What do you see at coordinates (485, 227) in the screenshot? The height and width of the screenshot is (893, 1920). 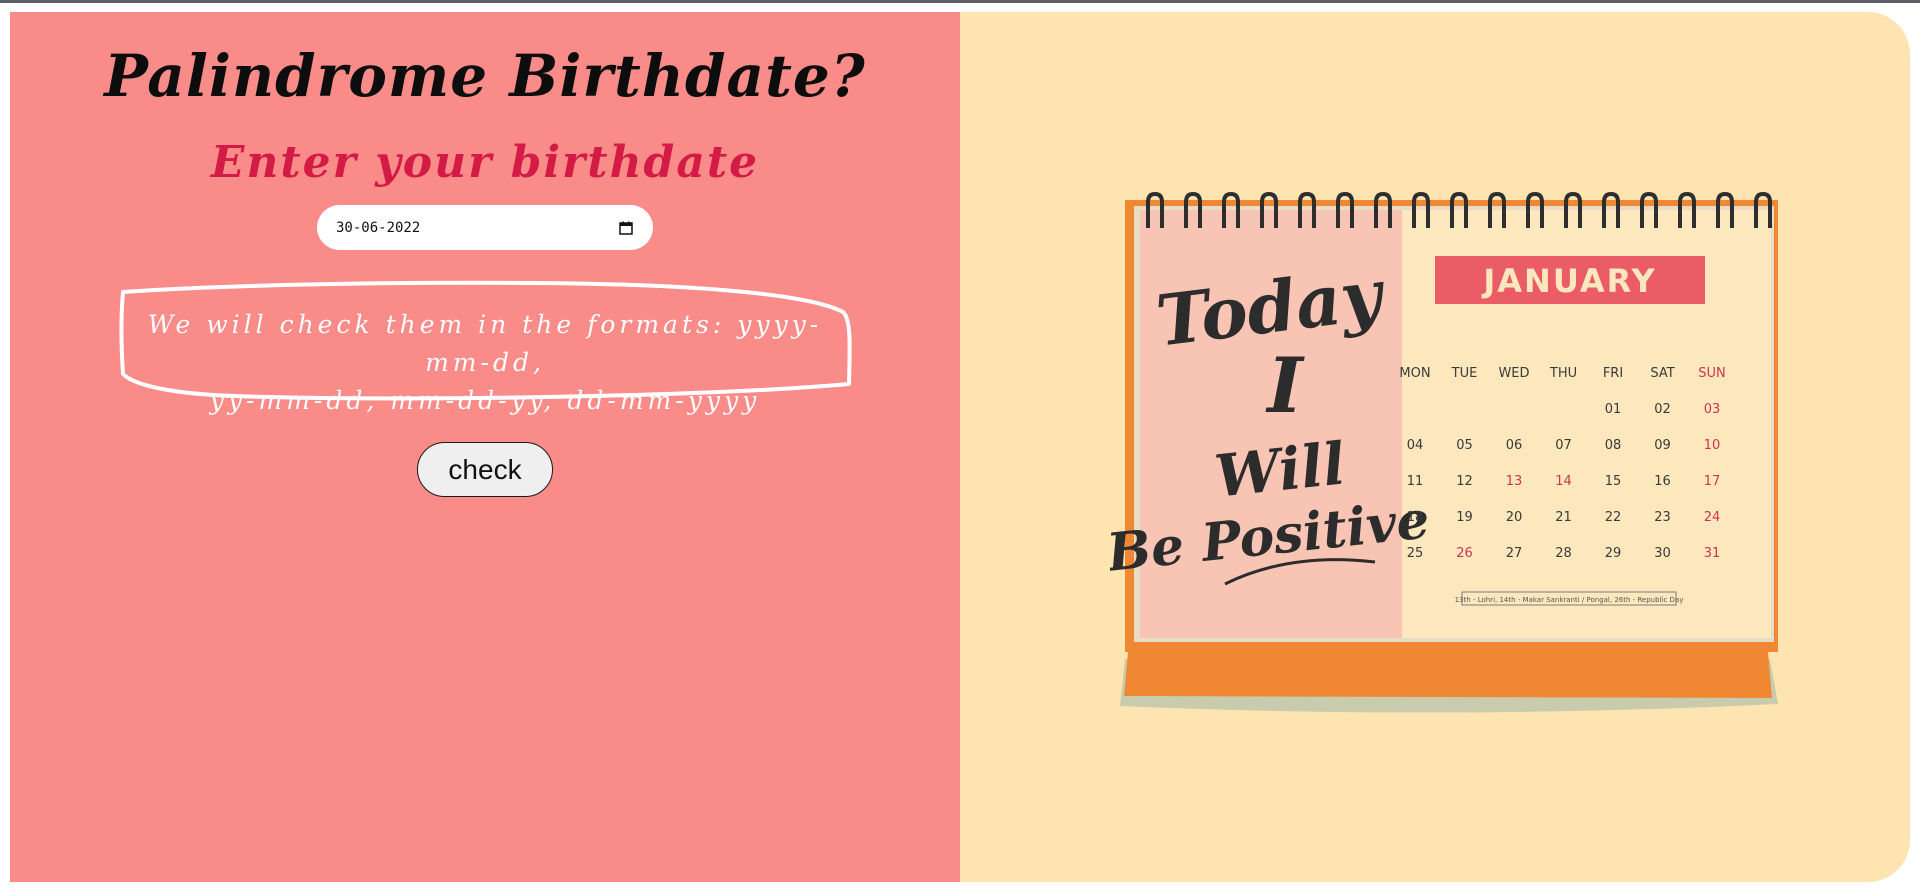 I see `birthdate-input: 30-06-2022` at bounding box center [485, 227].